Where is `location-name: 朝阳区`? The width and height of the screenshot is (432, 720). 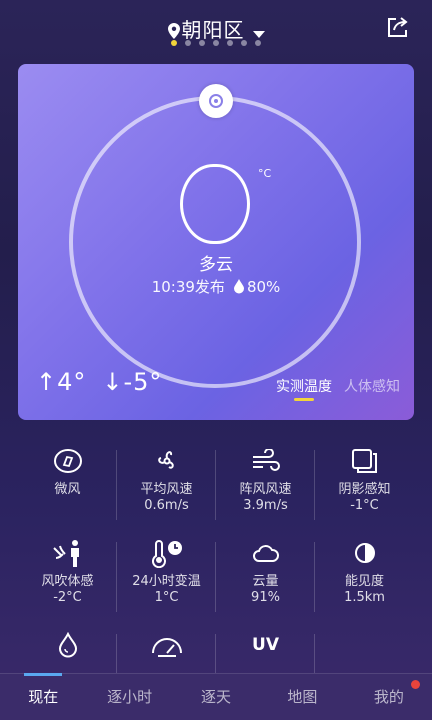
location-name: 朝阳区 is located at coordinates (213, 30).